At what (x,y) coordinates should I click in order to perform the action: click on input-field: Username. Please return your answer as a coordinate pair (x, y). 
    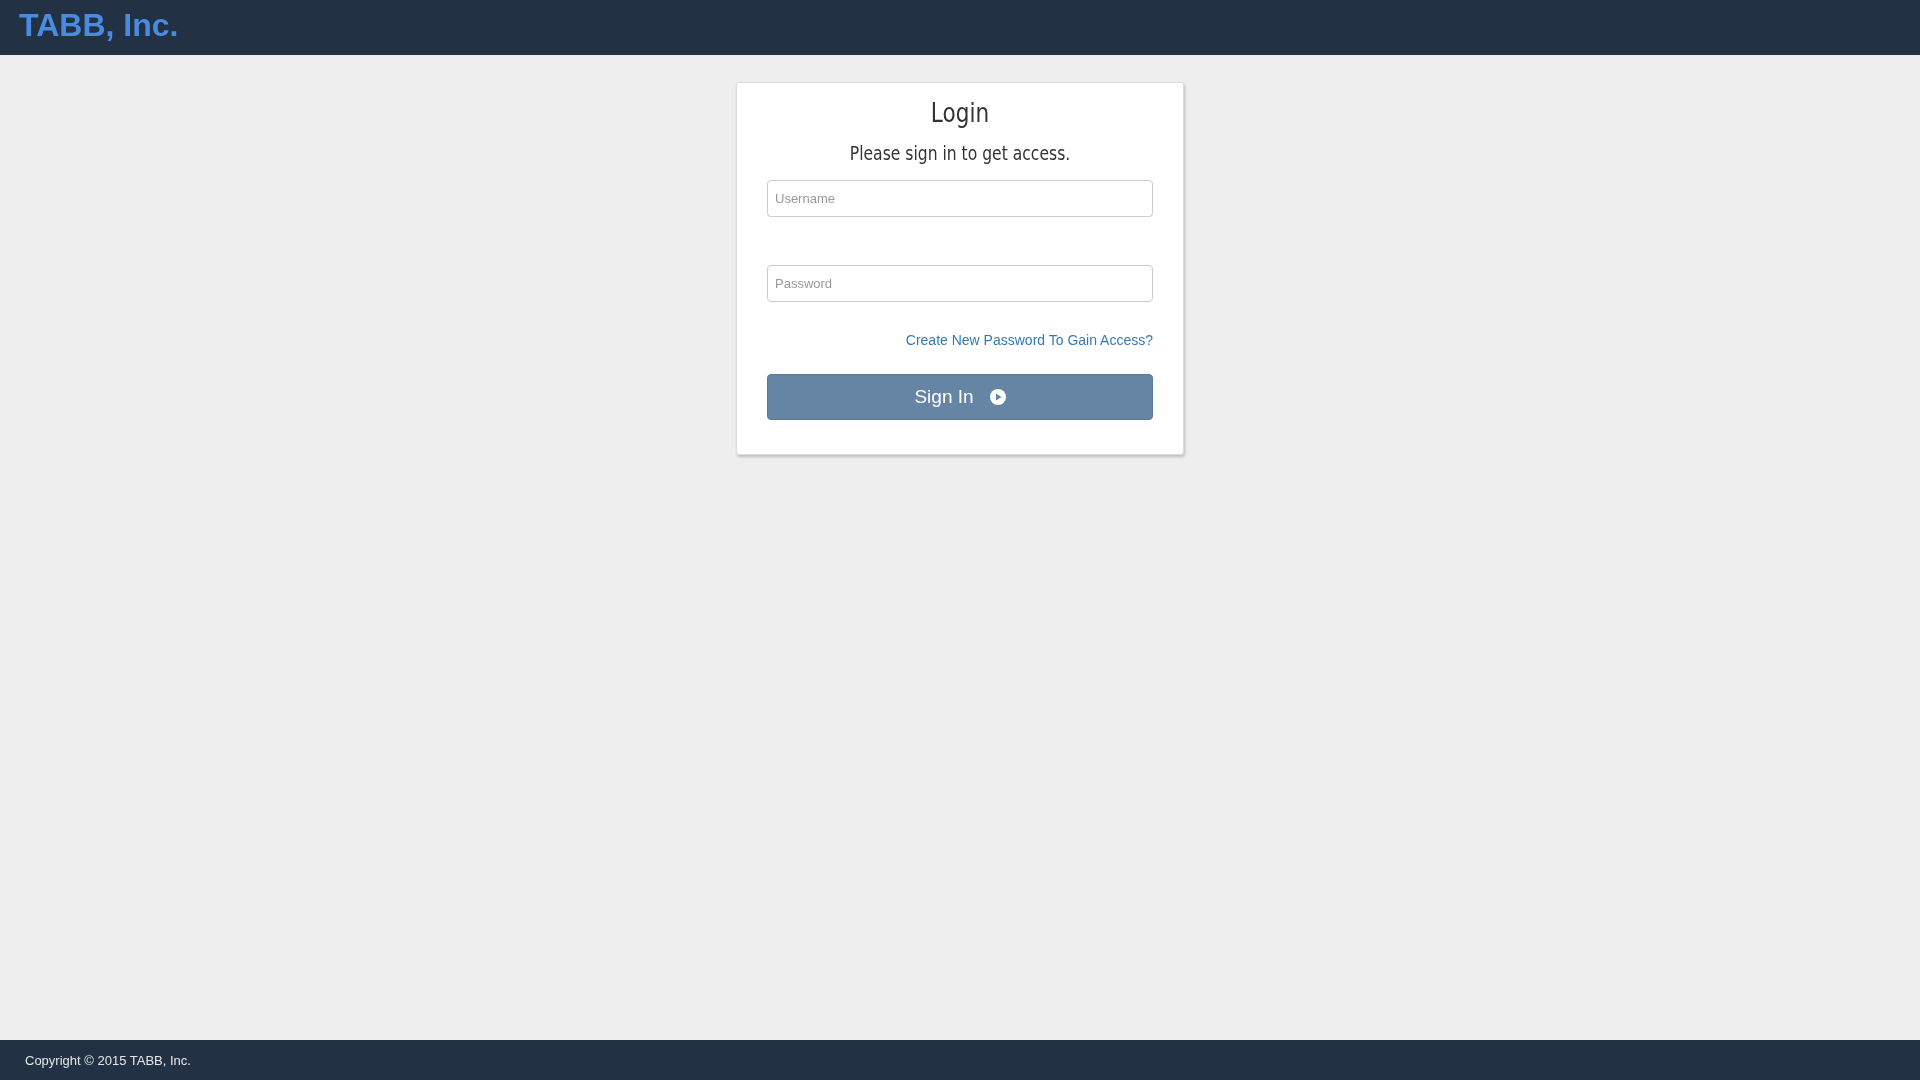
    Looking at the image, I should click on (960, 198).